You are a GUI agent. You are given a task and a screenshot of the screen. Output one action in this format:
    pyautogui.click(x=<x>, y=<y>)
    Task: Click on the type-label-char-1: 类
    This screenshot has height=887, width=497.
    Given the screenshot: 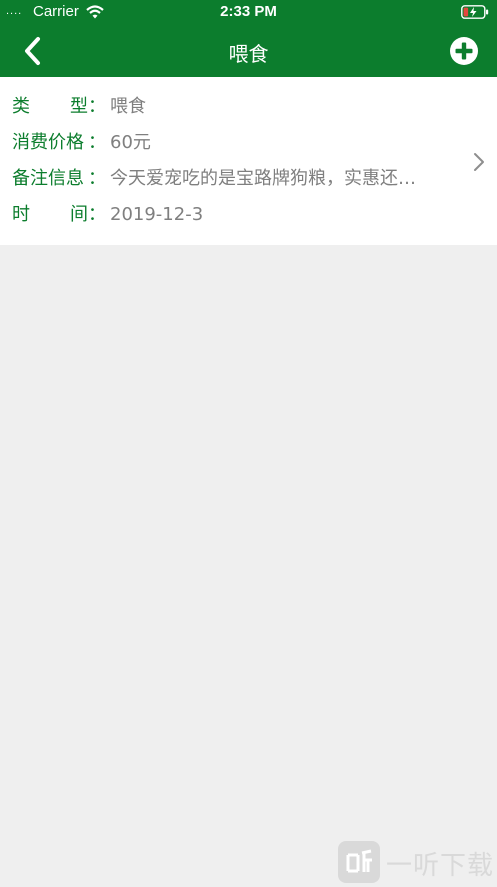 What is the action you would take?
    pyautogui.click(x=21, y=106)
    